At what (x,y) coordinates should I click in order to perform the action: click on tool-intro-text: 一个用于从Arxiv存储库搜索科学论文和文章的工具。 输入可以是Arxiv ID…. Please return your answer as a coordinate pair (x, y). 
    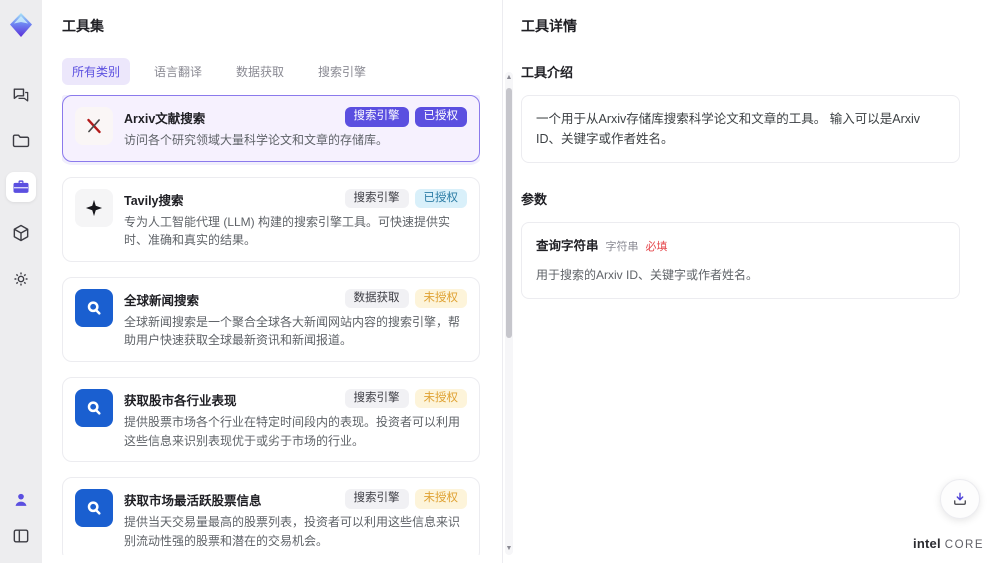
    Looking at the image, I should click on (740, 129).